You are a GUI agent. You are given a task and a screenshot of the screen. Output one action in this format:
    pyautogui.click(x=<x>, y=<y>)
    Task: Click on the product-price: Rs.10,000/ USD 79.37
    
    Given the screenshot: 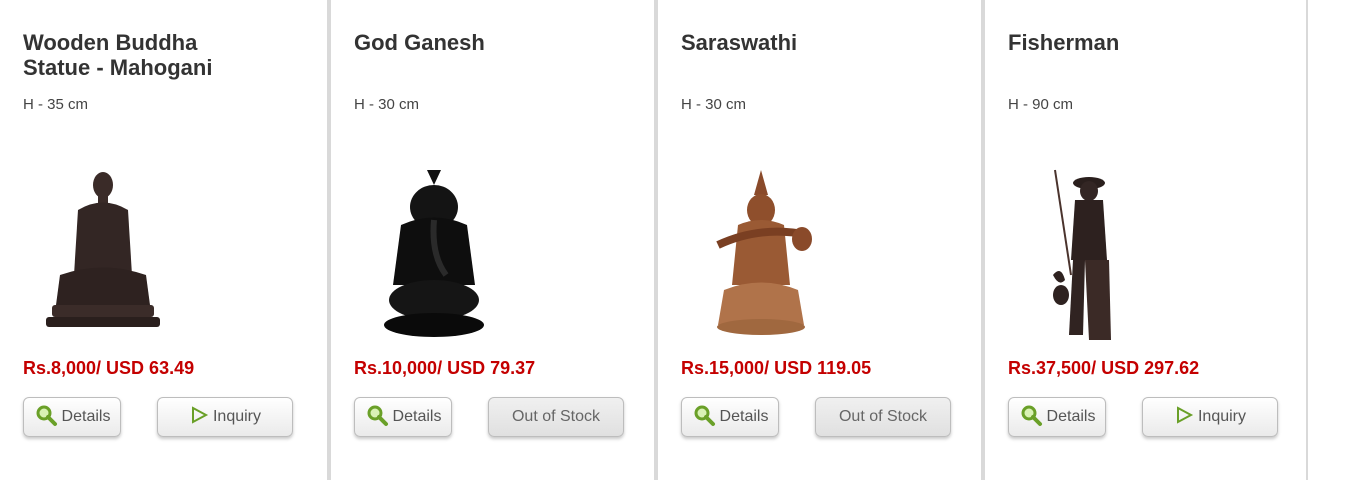 What is the action you would take?
    pyautogui.click(x=445, y=368)
    